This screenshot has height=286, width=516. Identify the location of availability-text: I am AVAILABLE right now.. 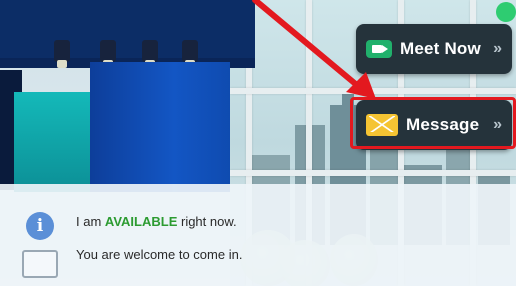
(156, 221).